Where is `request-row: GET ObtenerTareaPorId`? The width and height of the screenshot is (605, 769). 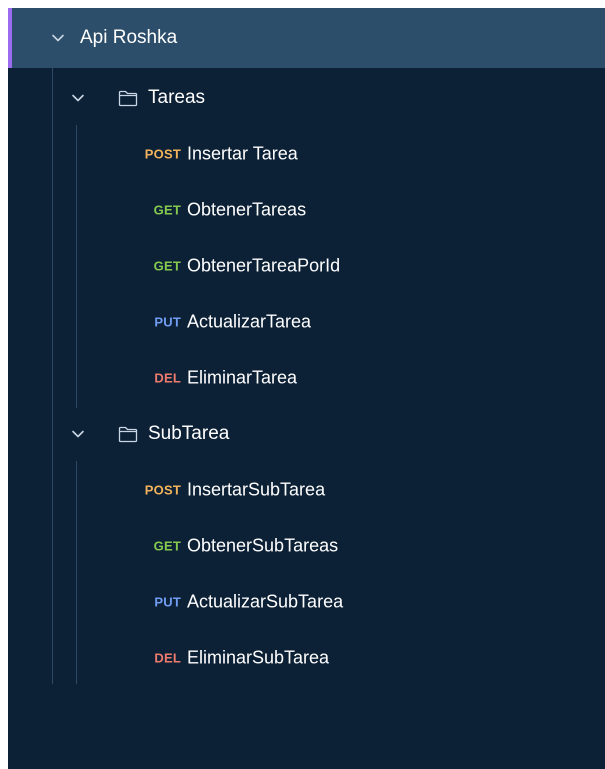 request-row: GET ObtenerTareaPorId is located at coordinates (306, 266).